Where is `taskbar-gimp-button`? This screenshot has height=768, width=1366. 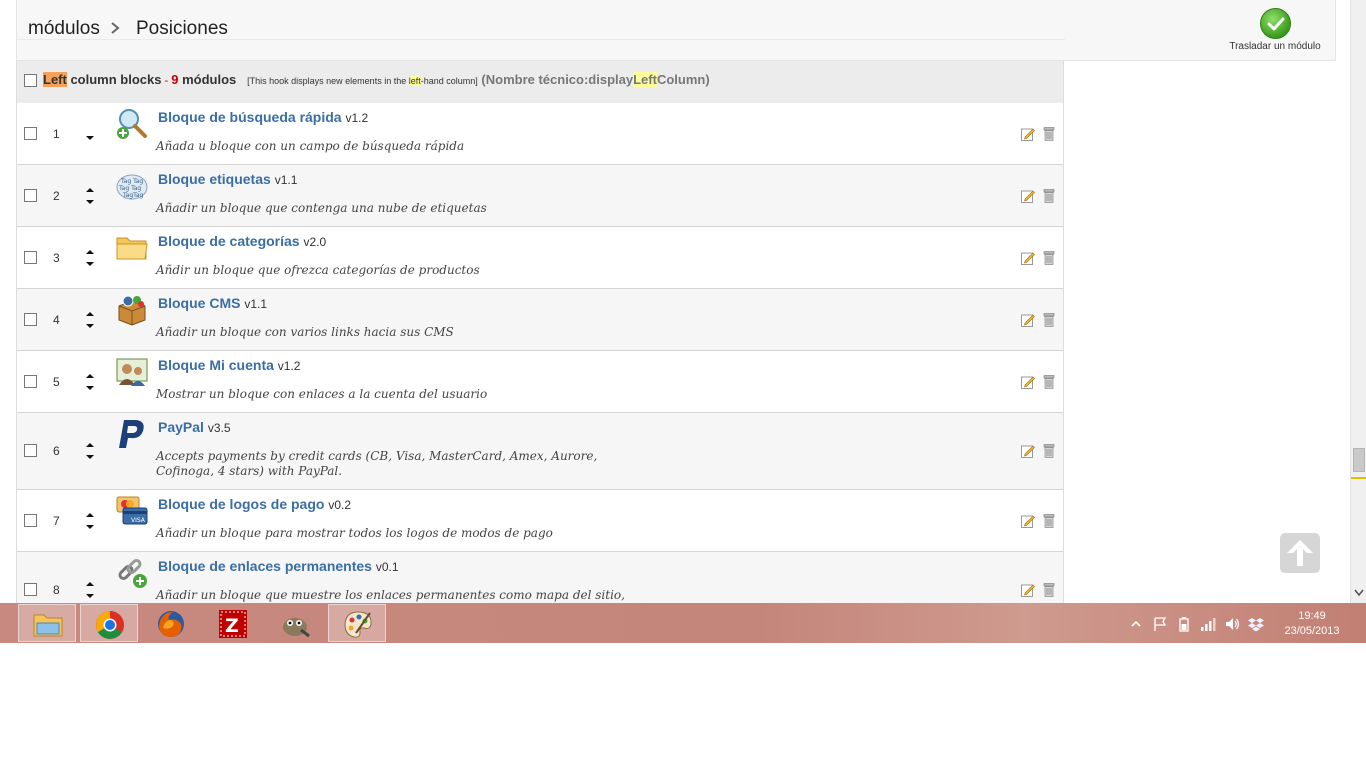
taskbar-gimp-button is located at coordinates (295, 623).